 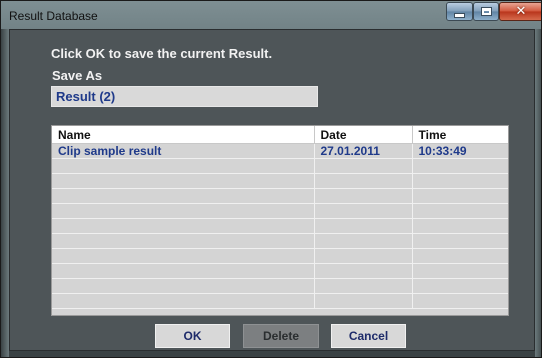 What do you see at coordinates (77, 75) in the screenshot?
I see `save-as-label: Save As` at bounding box center [77, 75].